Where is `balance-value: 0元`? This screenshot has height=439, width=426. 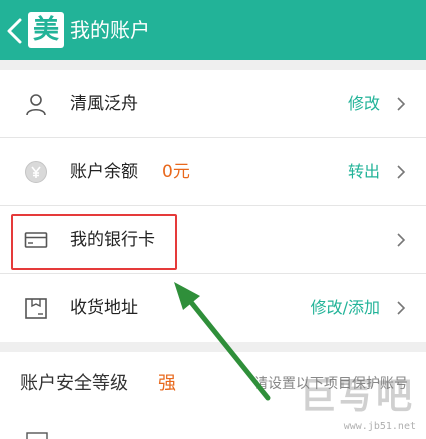 balance-value: 0元 is located at coordinates (176, 172).